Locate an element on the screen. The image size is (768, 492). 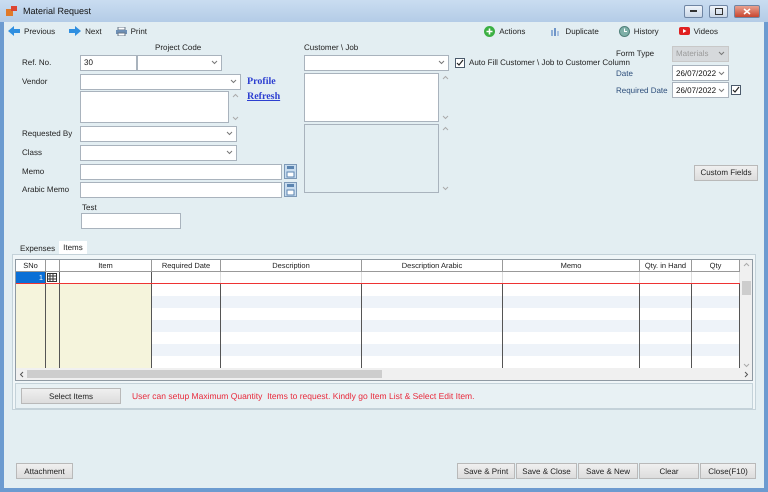
checkbox-label: Auto Fill Customer \ Job to Customer Column is located at coordinates (549, 62).